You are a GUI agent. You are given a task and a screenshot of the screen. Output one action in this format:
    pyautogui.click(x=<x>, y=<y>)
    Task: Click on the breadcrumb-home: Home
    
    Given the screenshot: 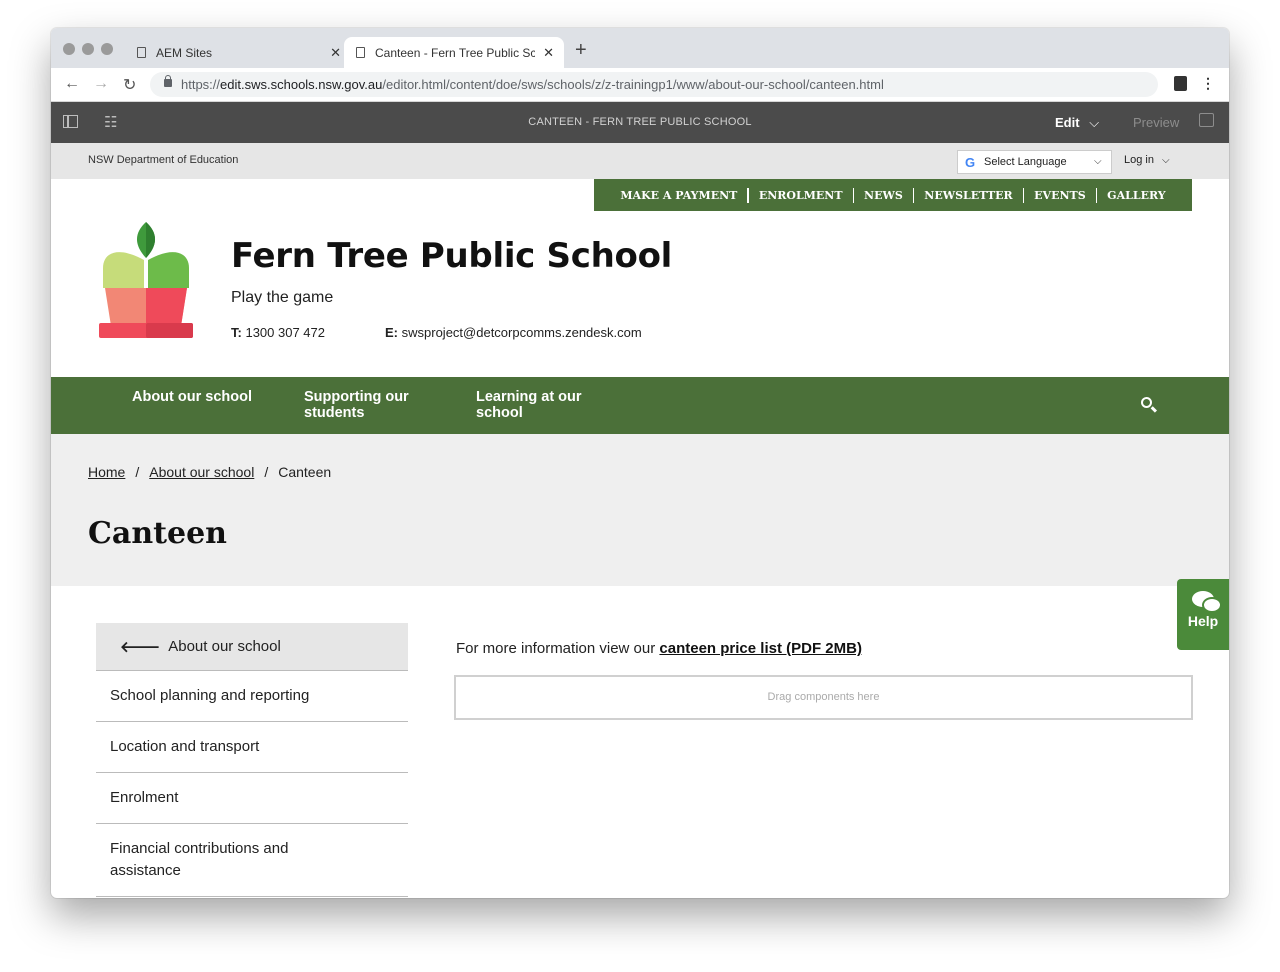 What is the action you would take?
    pyautogui.click(x=106, y=472)
    